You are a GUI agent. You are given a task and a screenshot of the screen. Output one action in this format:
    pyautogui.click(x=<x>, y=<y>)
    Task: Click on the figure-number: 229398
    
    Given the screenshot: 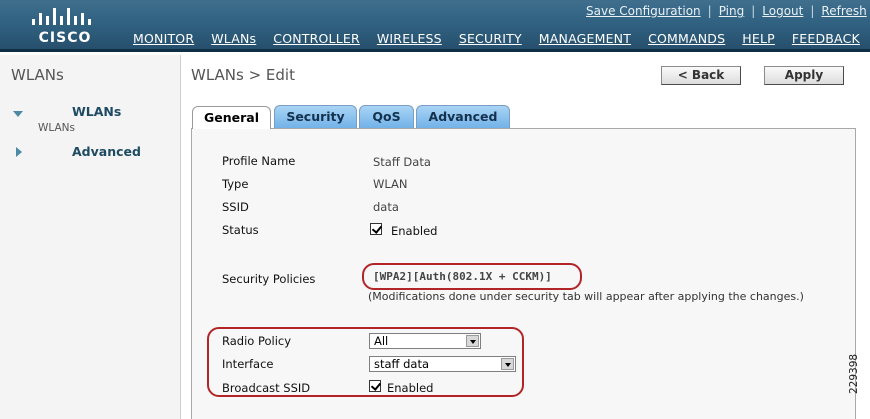 What is the action you would take?
    pyautogui.click(x=854, y=373)
    